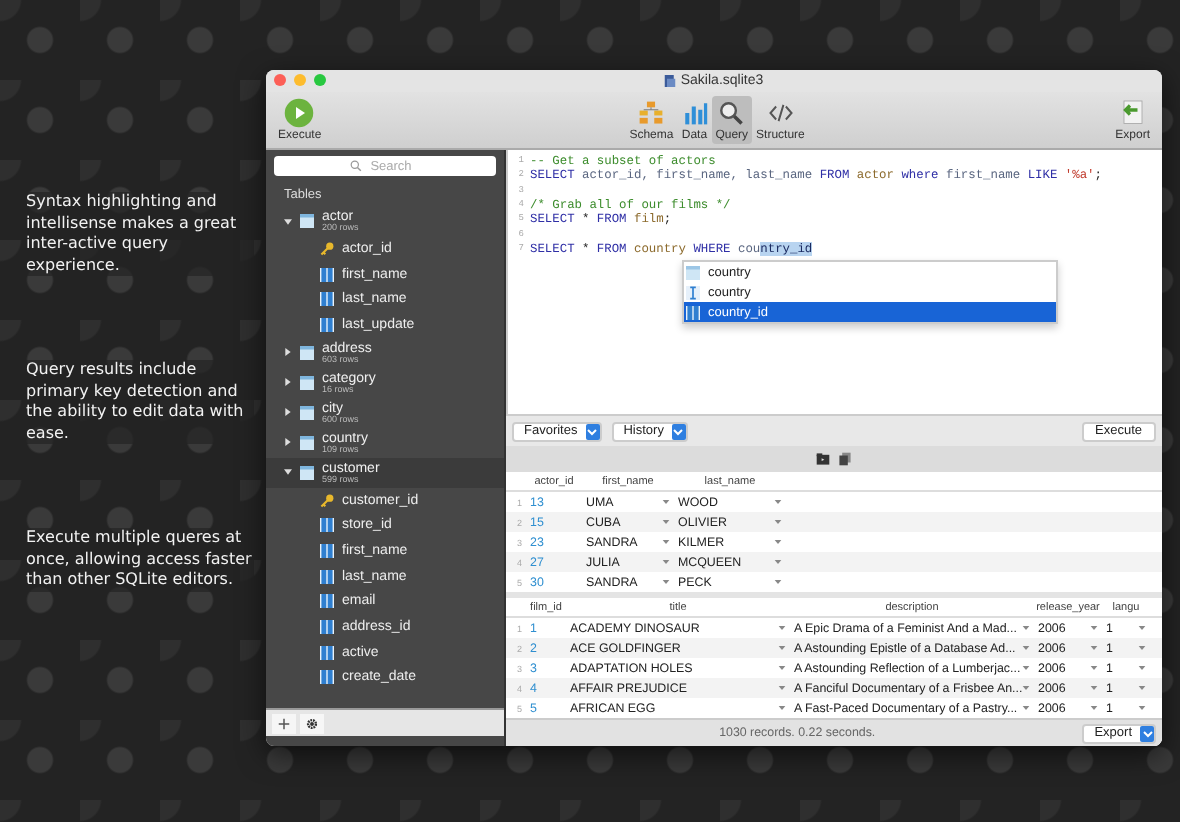 The width and height of the screenshot is (1180, 822). What do you see at coordinates (140, 234) in the screenshot?
I see `caption: Syntax highlighting and intellisense makes a great inter-active query experience.` at bounding box center [140, 234].